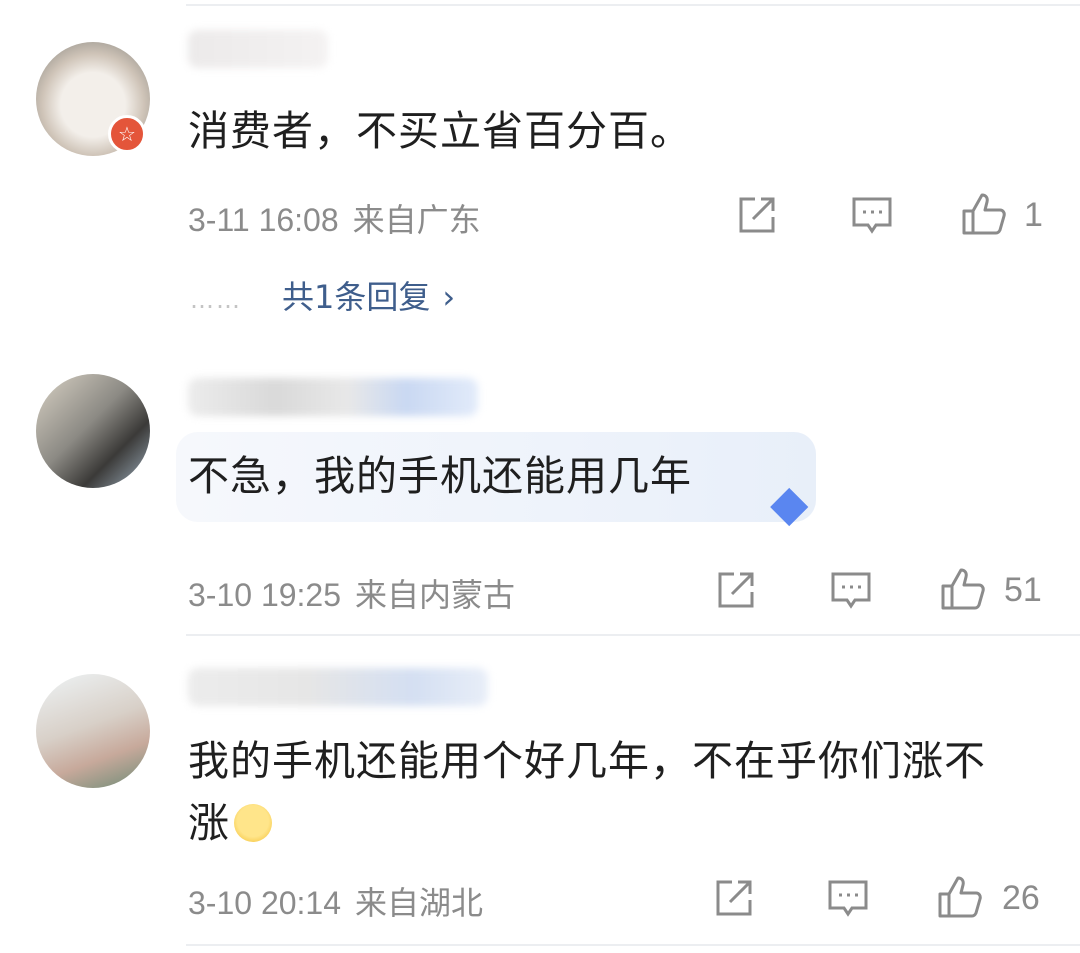 This screenshot has width=1080, height=953. I want to click on comment-meta: 3-10 20:14 来自湖北, so click(335, 901).